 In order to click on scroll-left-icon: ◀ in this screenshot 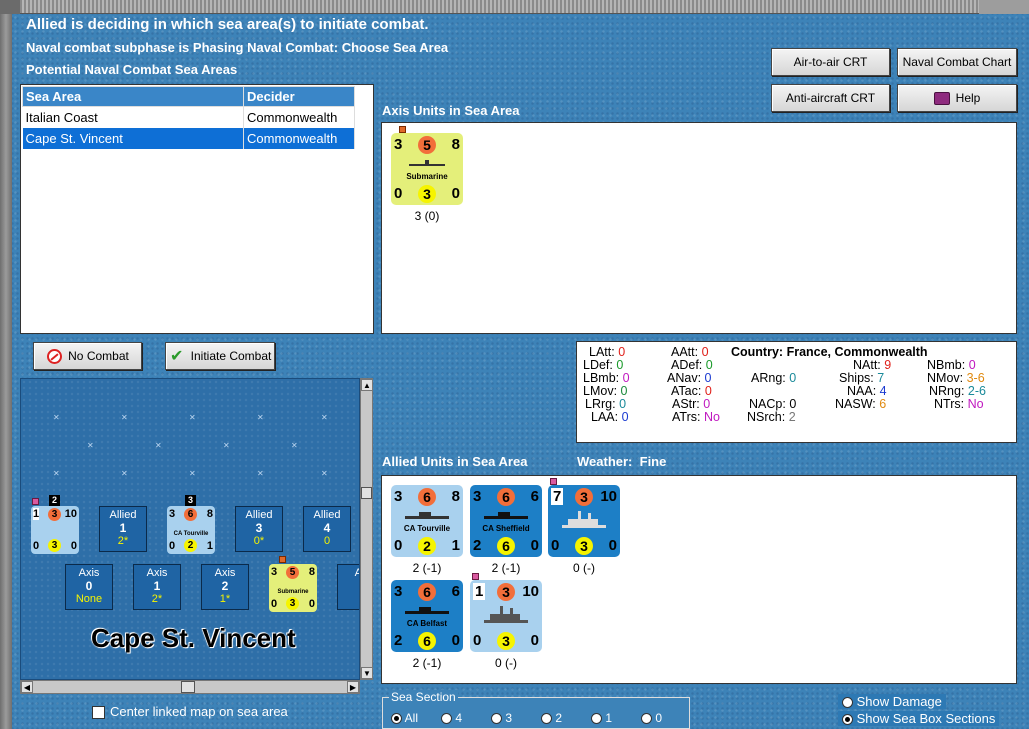, I will do `click(27, 687)`.